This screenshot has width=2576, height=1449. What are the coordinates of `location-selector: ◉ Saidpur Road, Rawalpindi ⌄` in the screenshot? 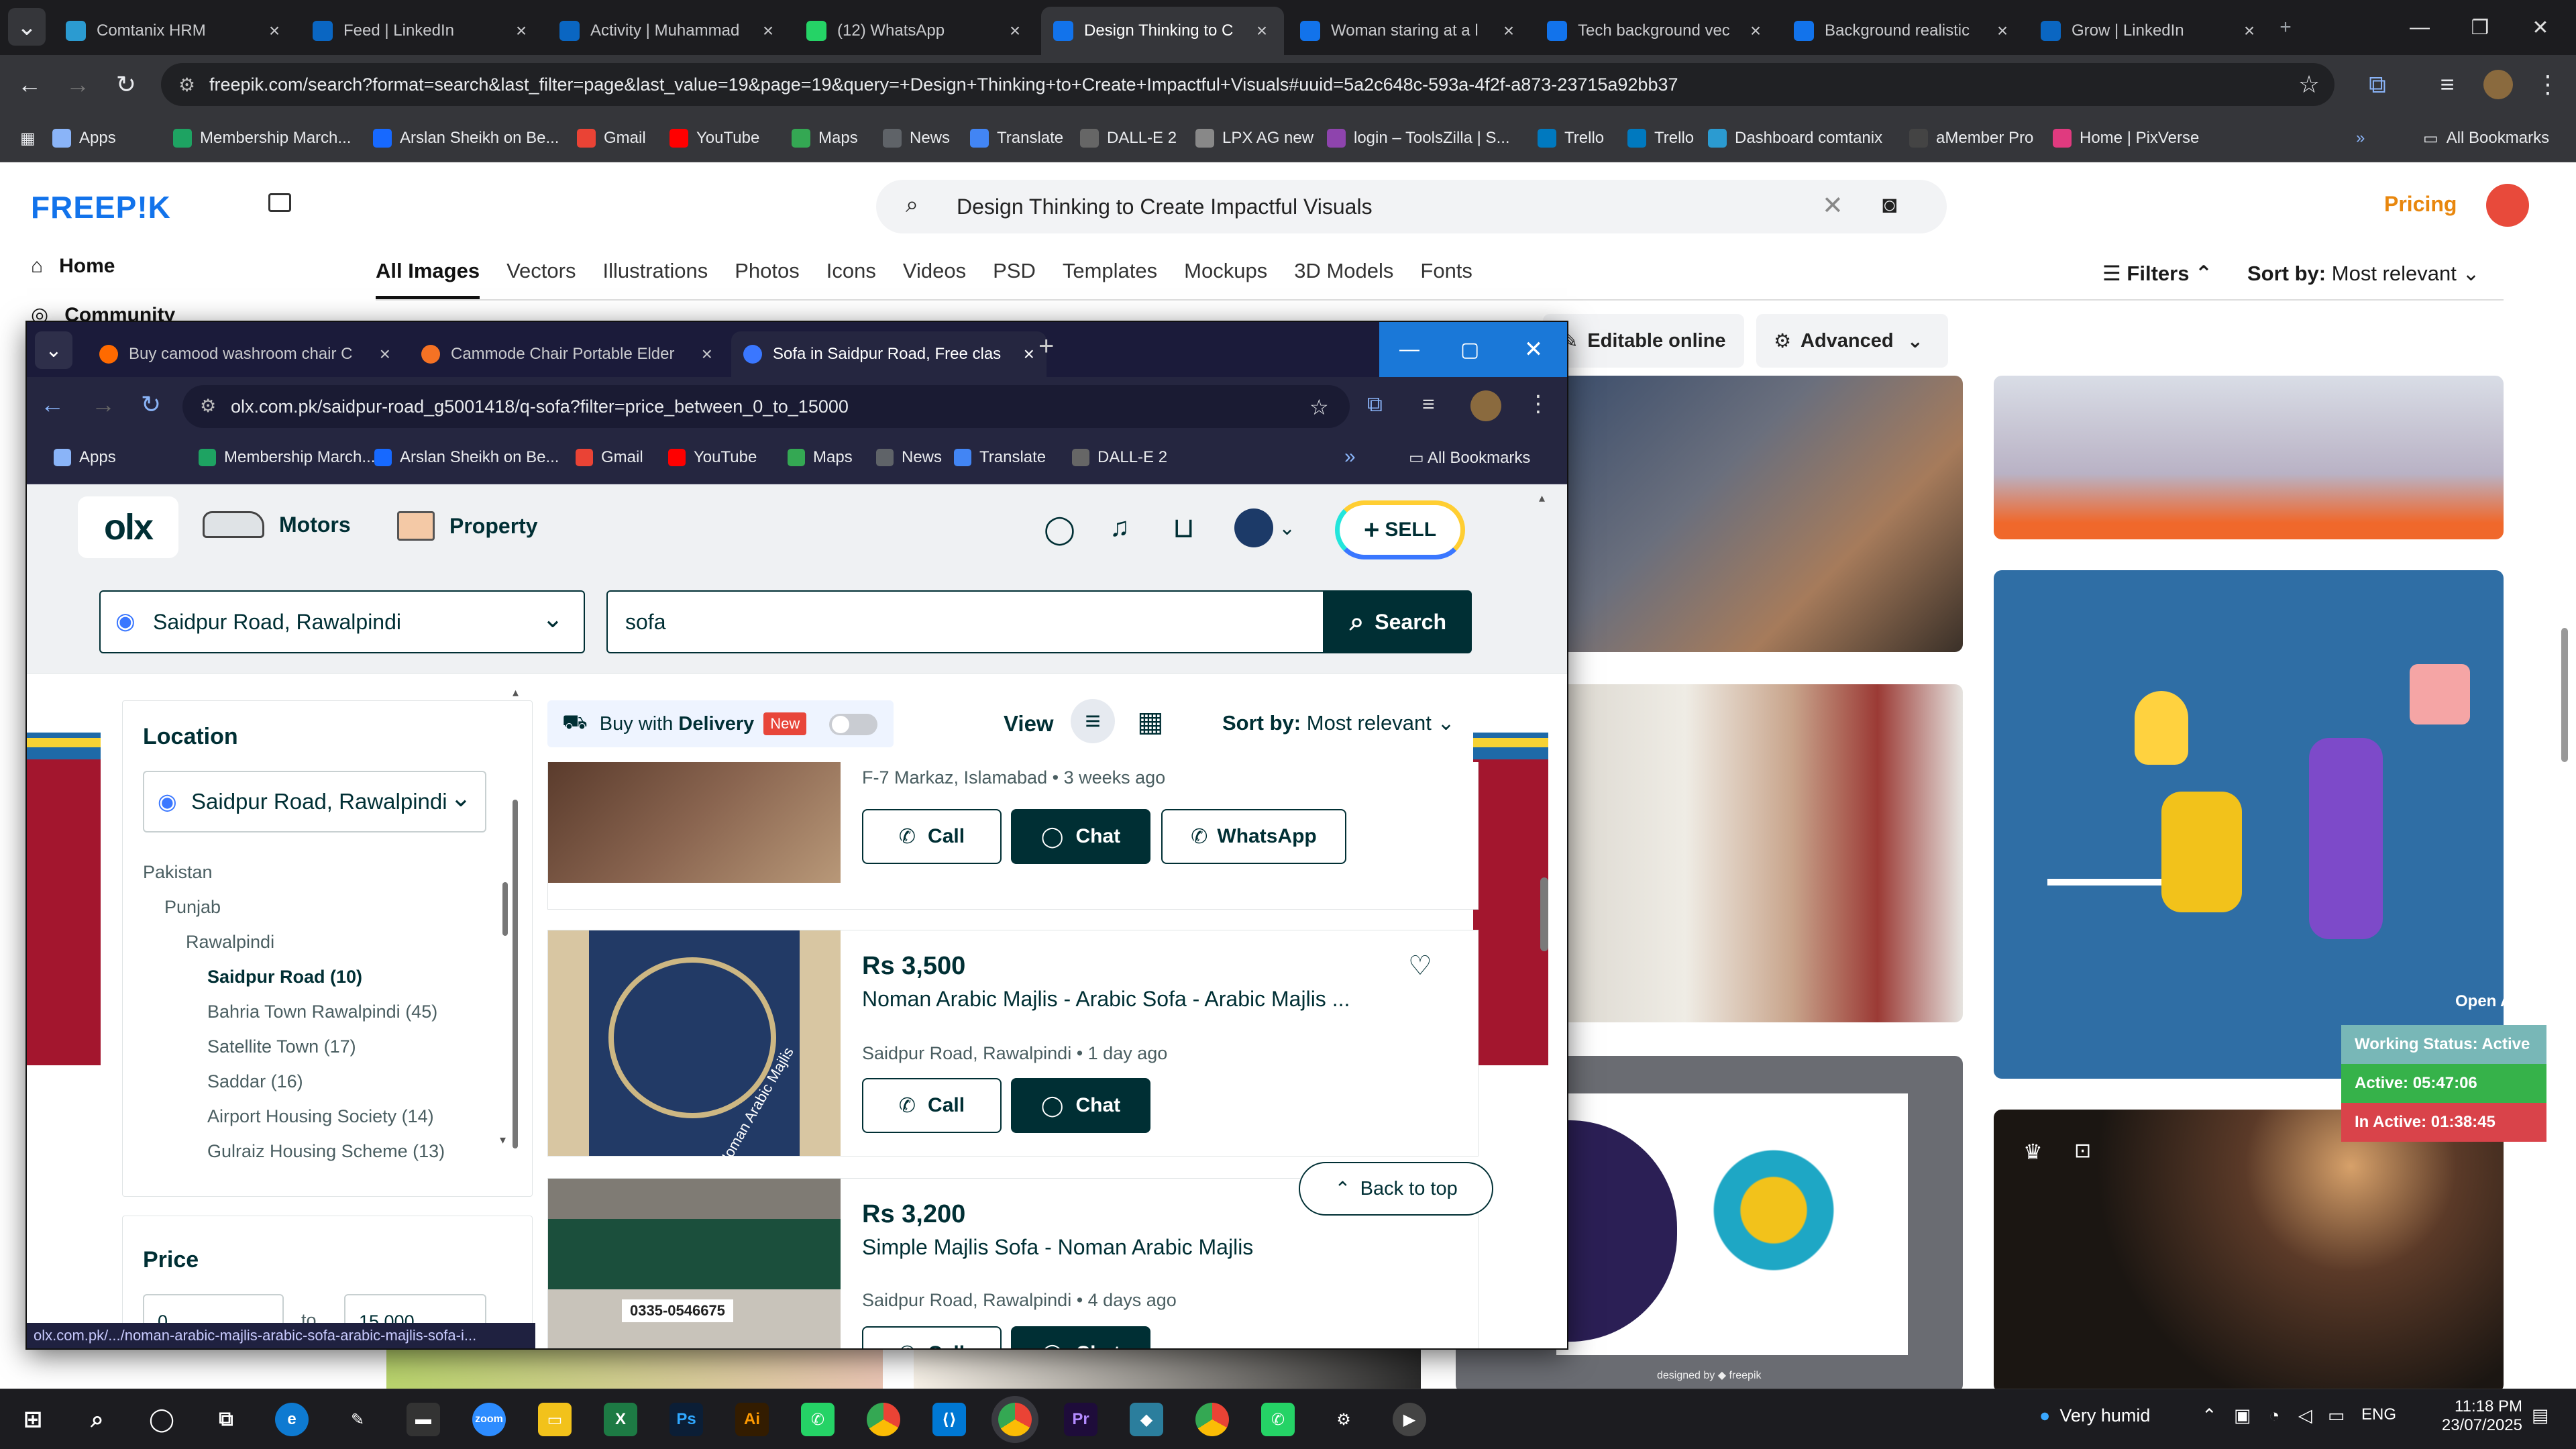 It's located at (342, 621).